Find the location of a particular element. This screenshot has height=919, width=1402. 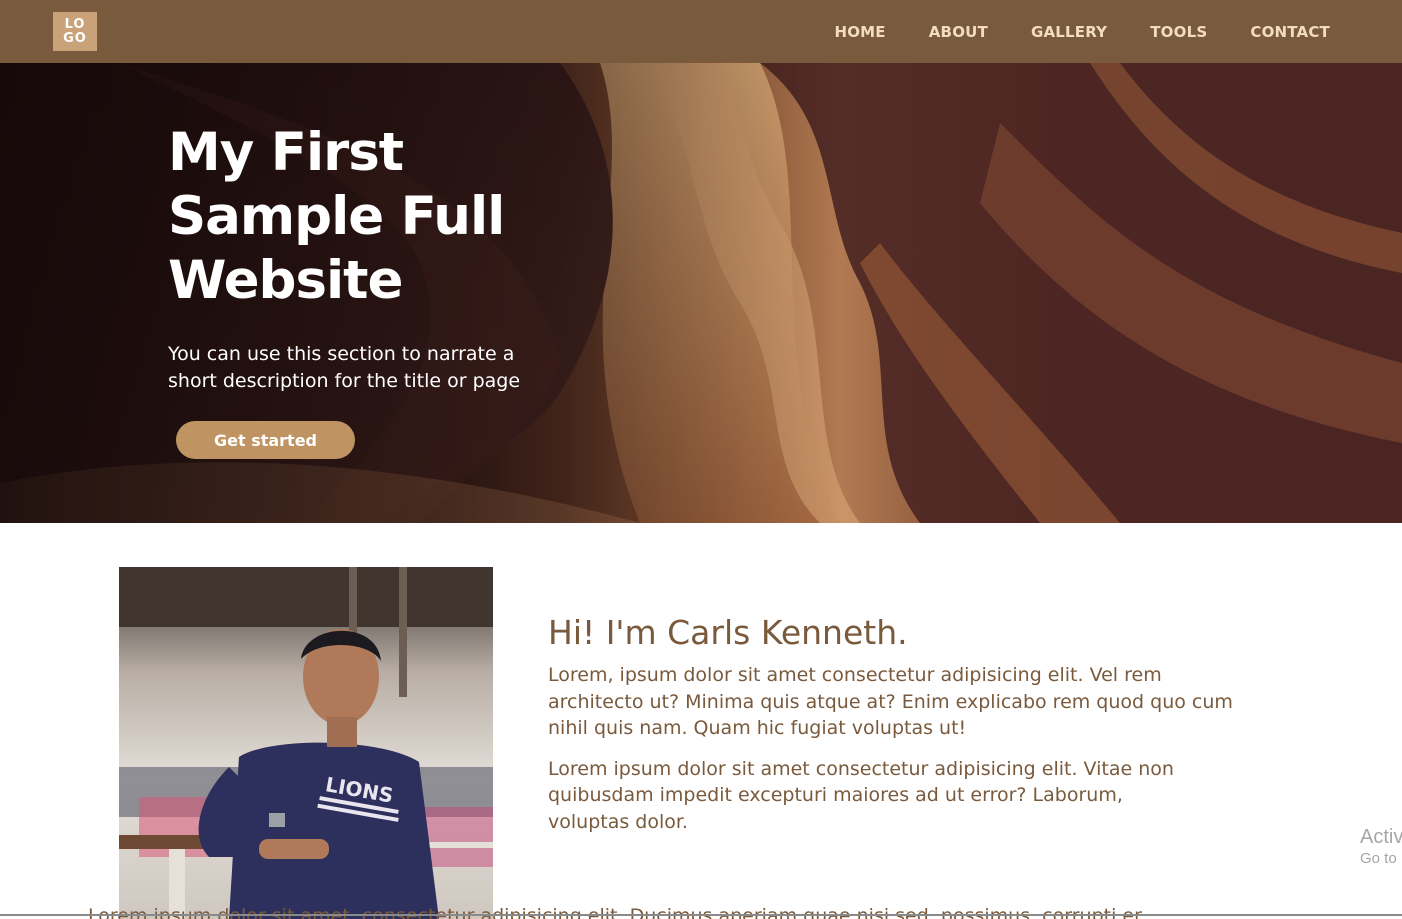

nav-link-contact: CONTACT is located at coordinates (1290, 32).